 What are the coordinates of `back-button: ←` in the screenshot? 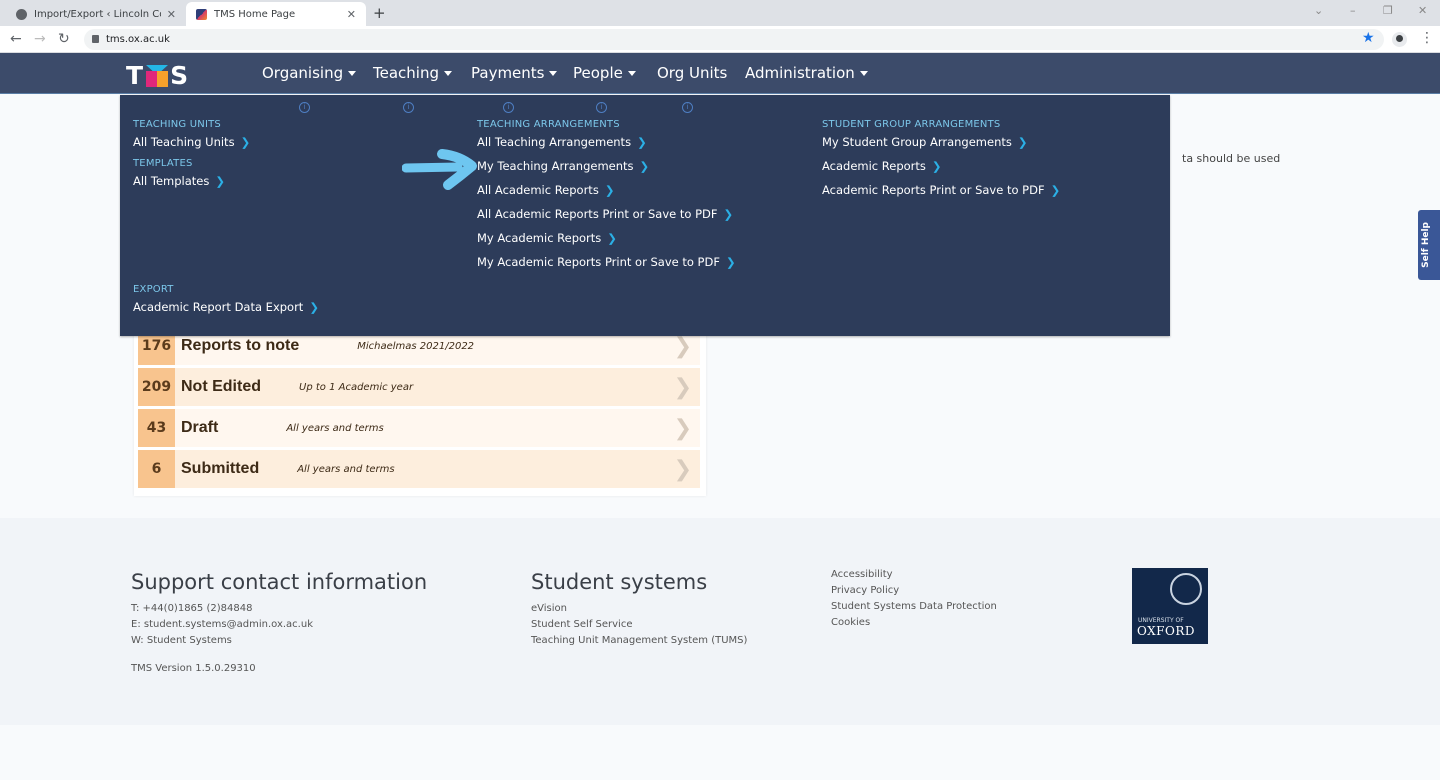 It's located at (16, 39).